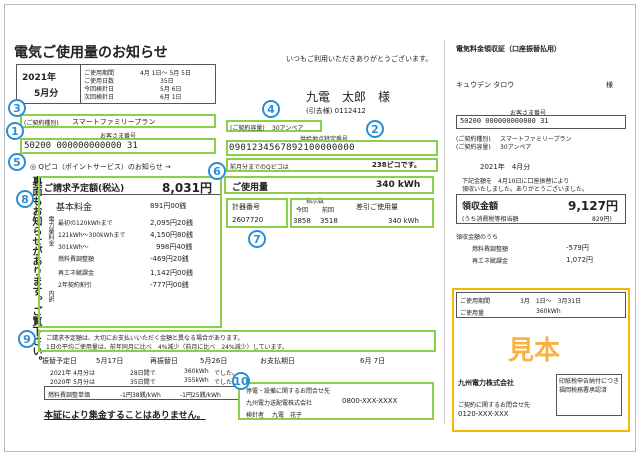  What do you see at coordinates (168, 206) in the screenshot?
I see `base-value: 891円00銭` at bounding box center [168, 206].